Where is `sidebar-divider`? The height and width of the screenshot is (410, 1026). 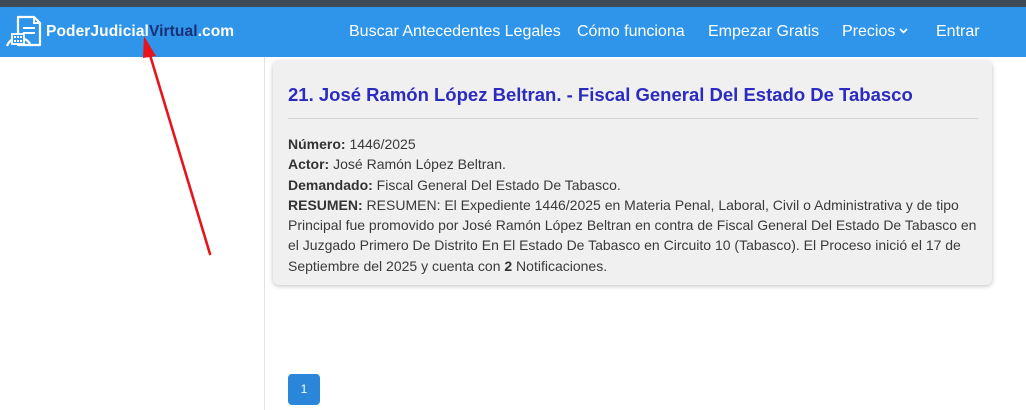
sidebar-divider is located at coordinates (264, 233).